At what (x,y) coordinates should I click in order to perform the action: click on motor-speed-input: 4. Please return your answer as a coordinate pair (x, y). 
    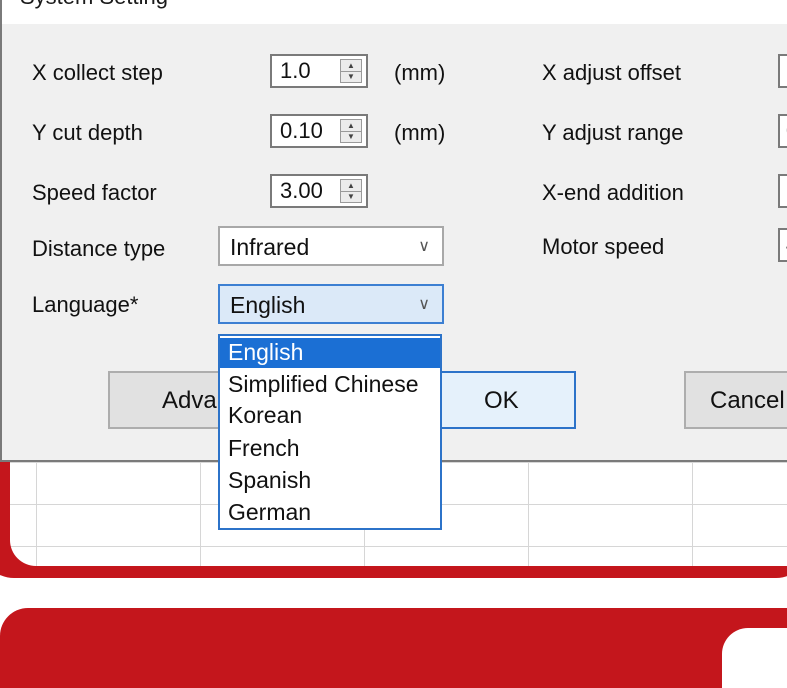
    Looking at the image, I should click on (782, 245).